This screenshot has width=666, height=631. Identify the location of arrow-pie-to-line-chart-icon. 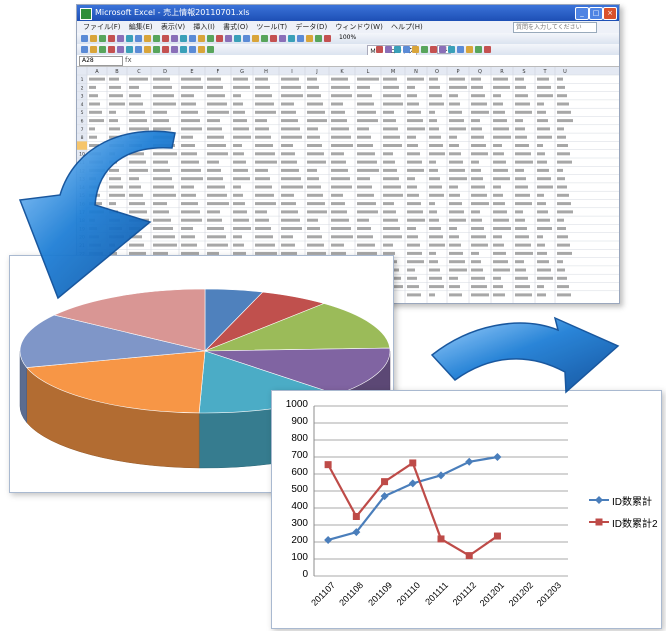
(525, 355).